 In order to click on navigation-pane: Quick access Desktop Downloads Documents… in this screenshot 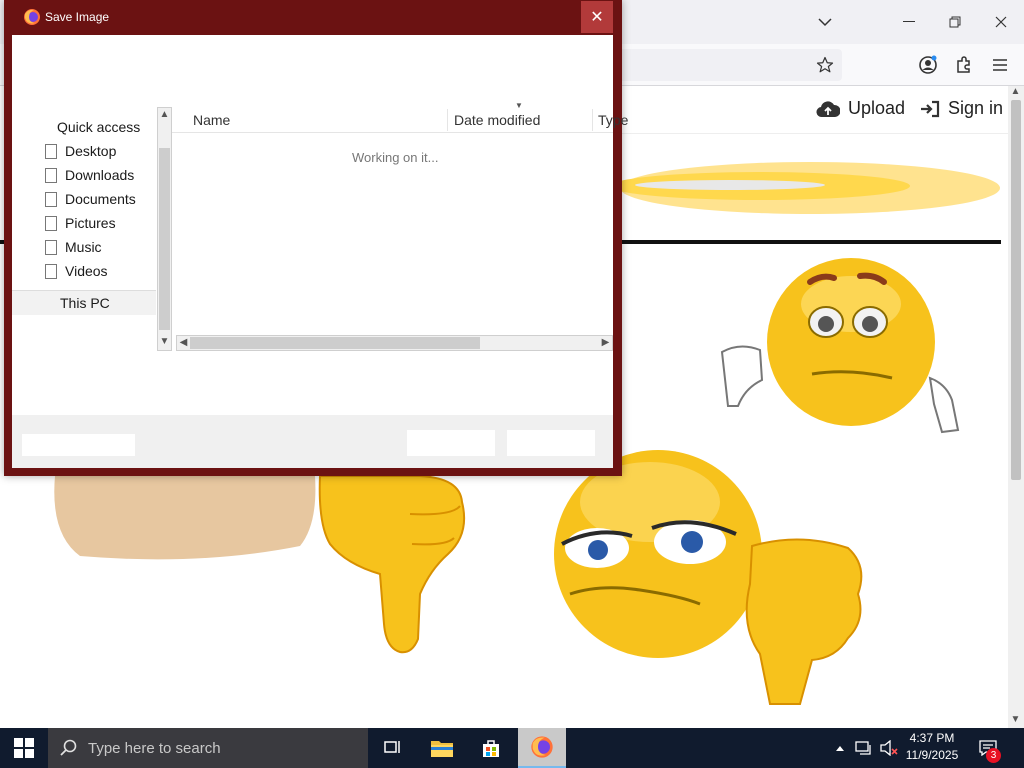, I will do `click(84, 229)`.